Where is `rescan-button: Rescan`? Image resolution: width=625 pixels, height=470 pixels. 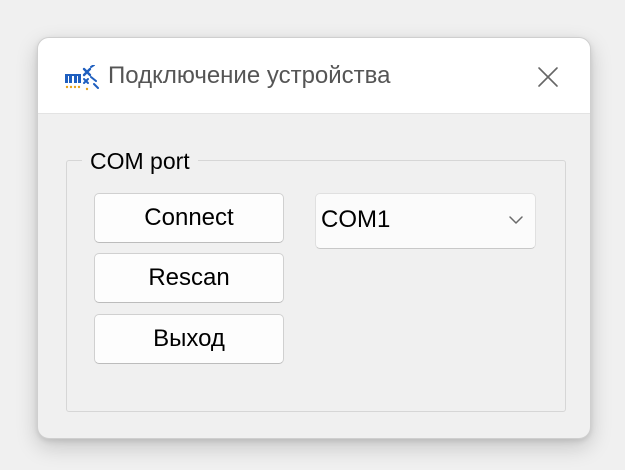
rescan-button: Rescan is located at coordinates (189, 278).